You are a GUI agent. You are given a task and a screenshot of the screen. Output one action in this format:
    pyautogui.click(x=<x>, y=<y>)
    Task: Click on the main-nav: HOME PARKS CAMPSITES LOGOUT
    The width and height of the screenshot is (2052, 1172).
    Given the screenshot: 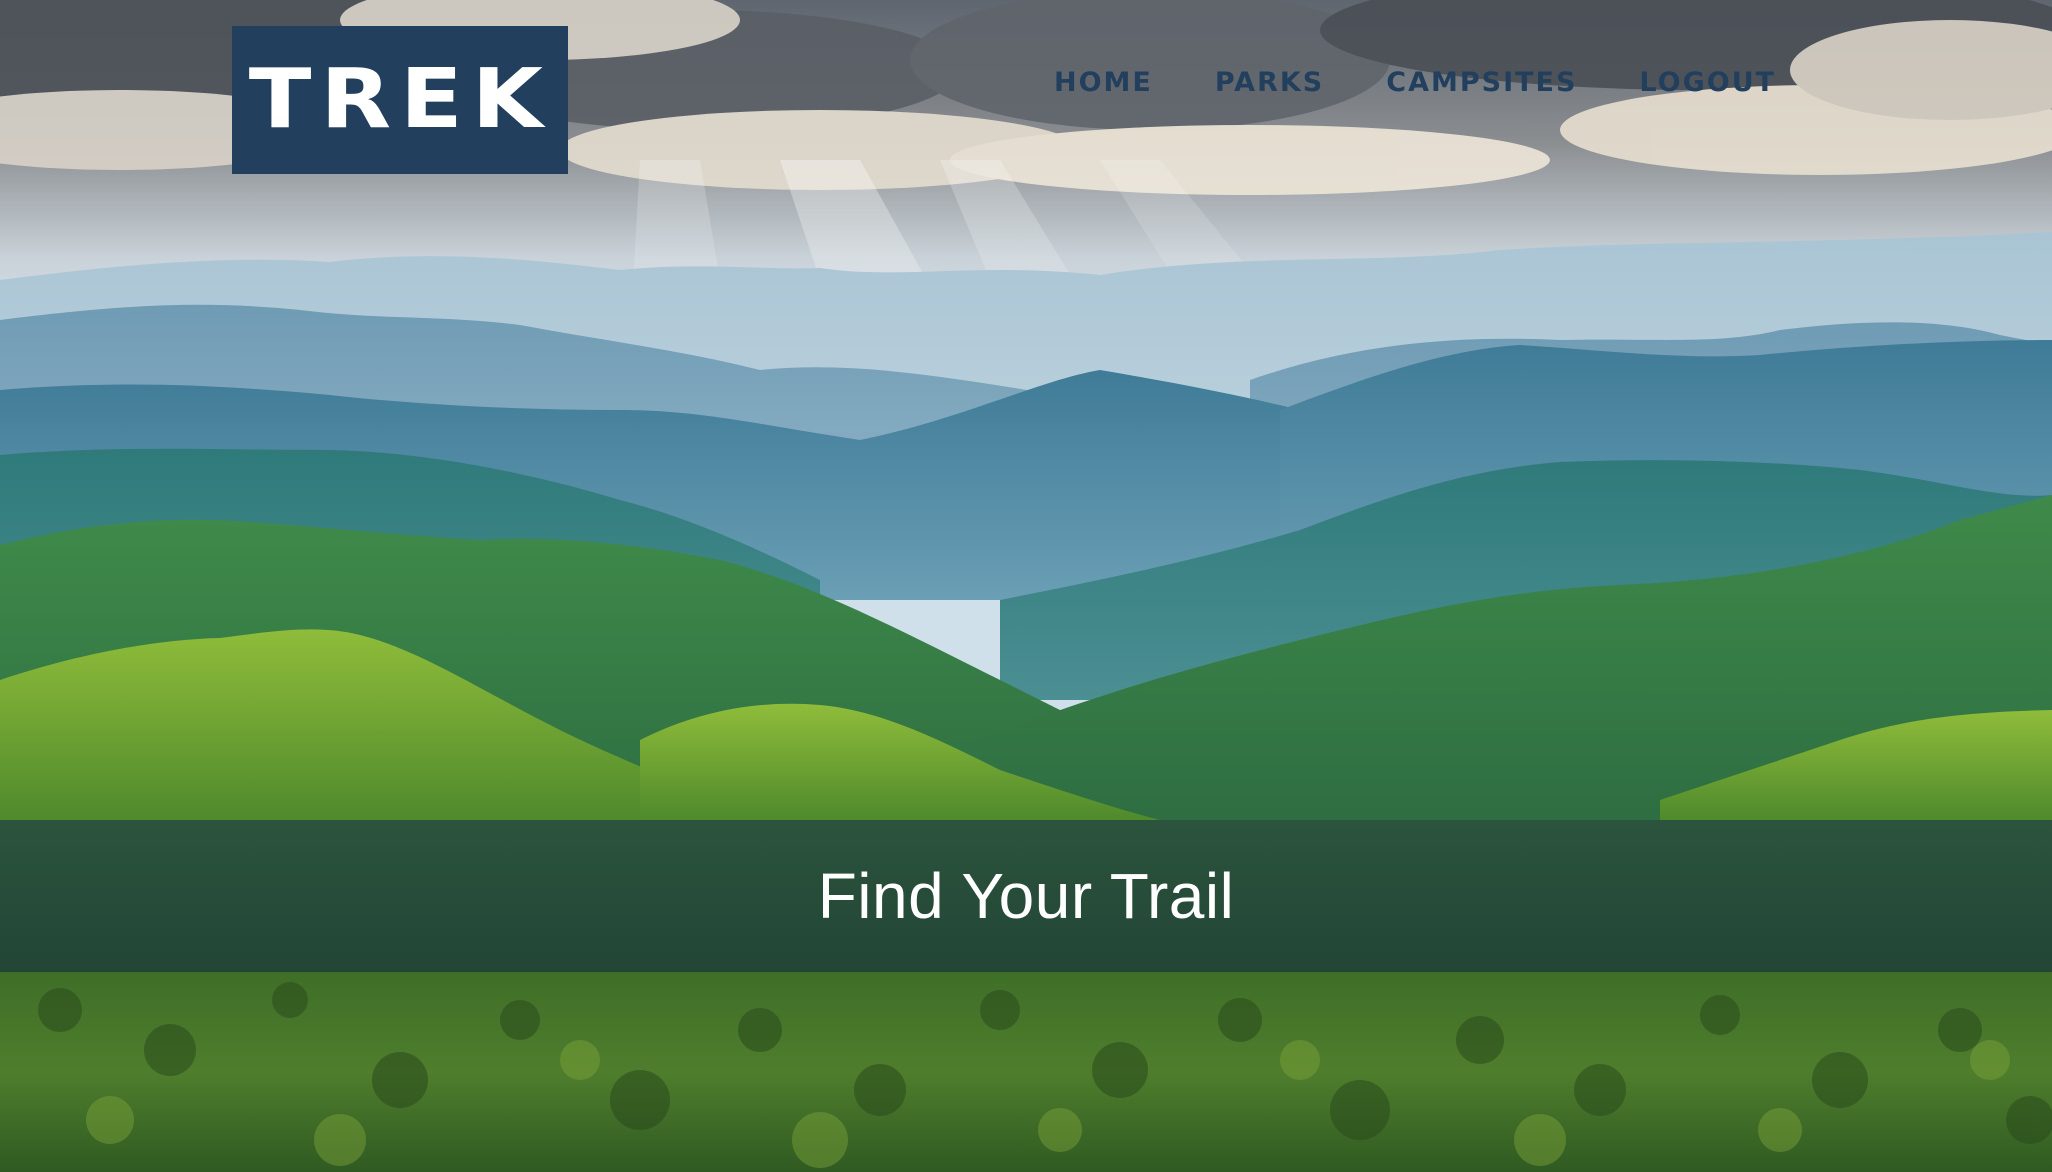 What is the action you would take?
    pyautogui.click(x=1415, y=82)
    